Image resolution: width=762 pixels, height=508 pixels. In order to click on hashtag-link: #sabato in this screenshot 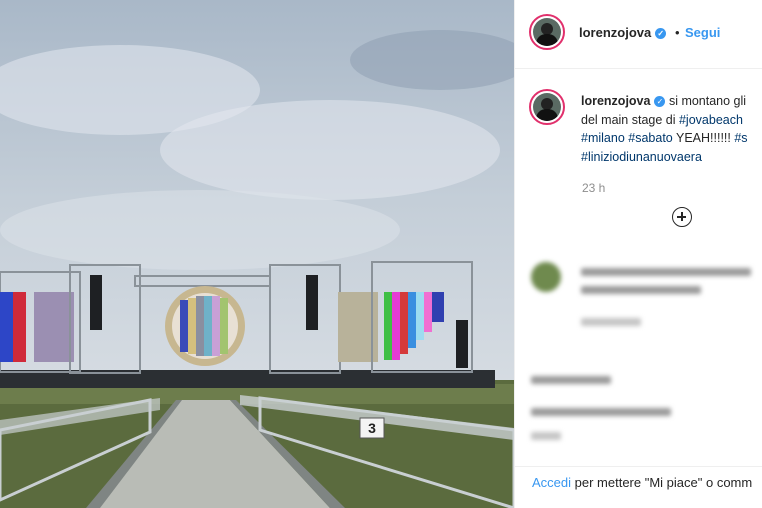, I will do `click(650, 138)`.